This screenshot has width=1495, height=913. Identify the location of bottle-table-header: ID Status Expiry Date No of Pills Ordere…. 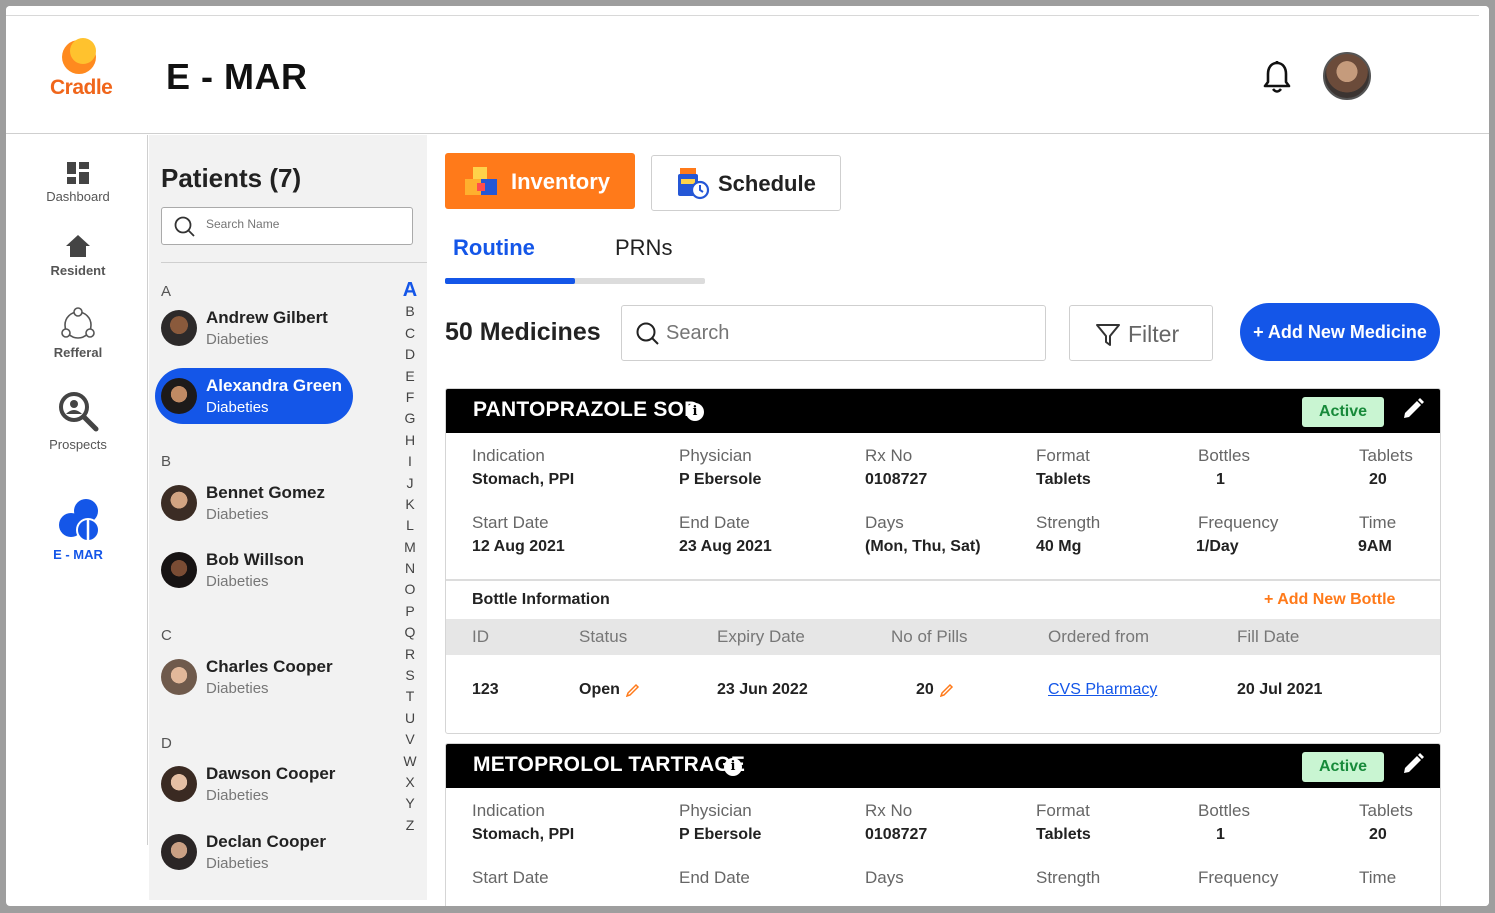
(943, 637).